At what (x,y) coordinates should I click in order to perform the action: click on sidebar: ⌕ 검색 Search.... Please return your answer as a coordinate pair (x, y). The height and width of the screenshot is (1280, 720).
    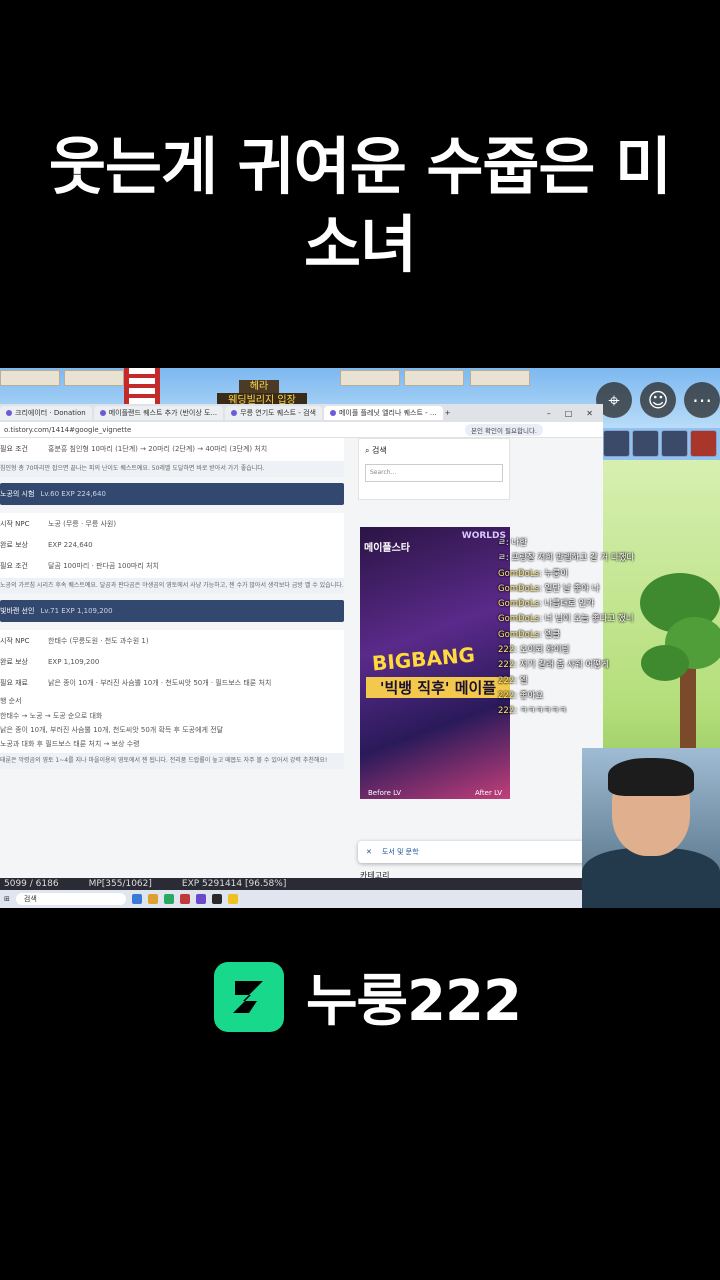
    Looking at the image, I should click on (434, 469).